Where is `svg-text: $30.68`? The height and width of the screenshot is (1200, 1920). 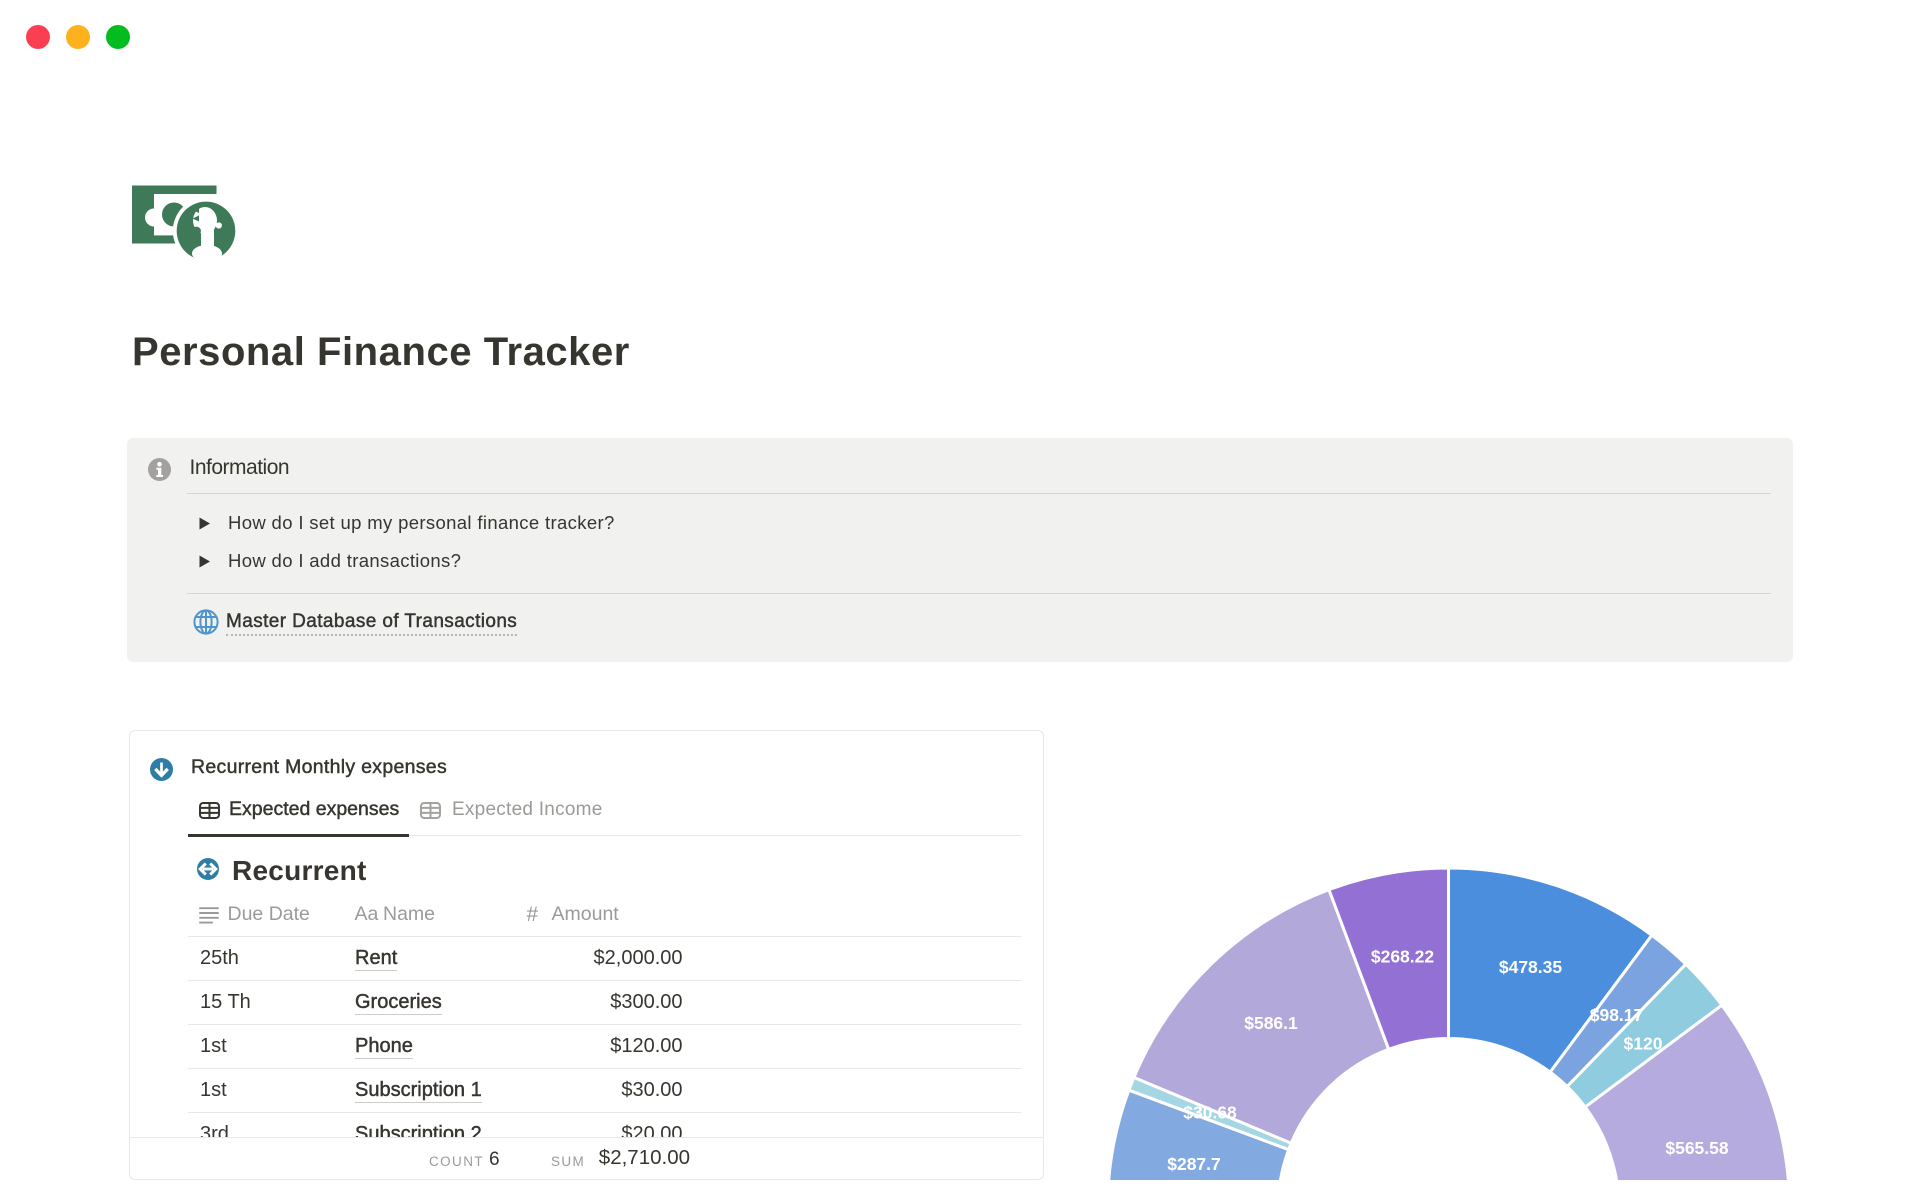
svg-text: $30.68 is located at coordinates (1210, 1113).